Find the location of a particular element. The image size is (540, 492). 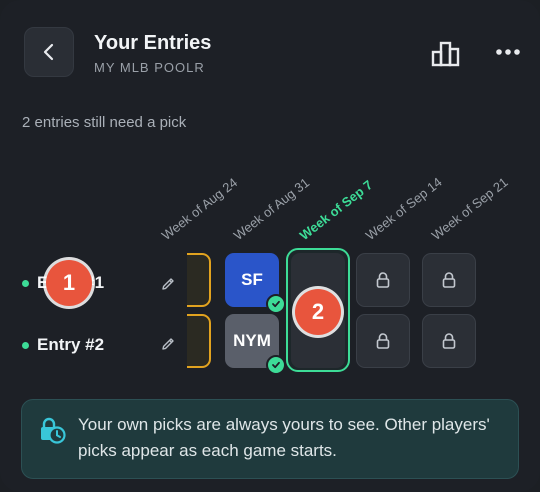

pool-name: MY MLB POOLR is located at coordinates (149, 67).